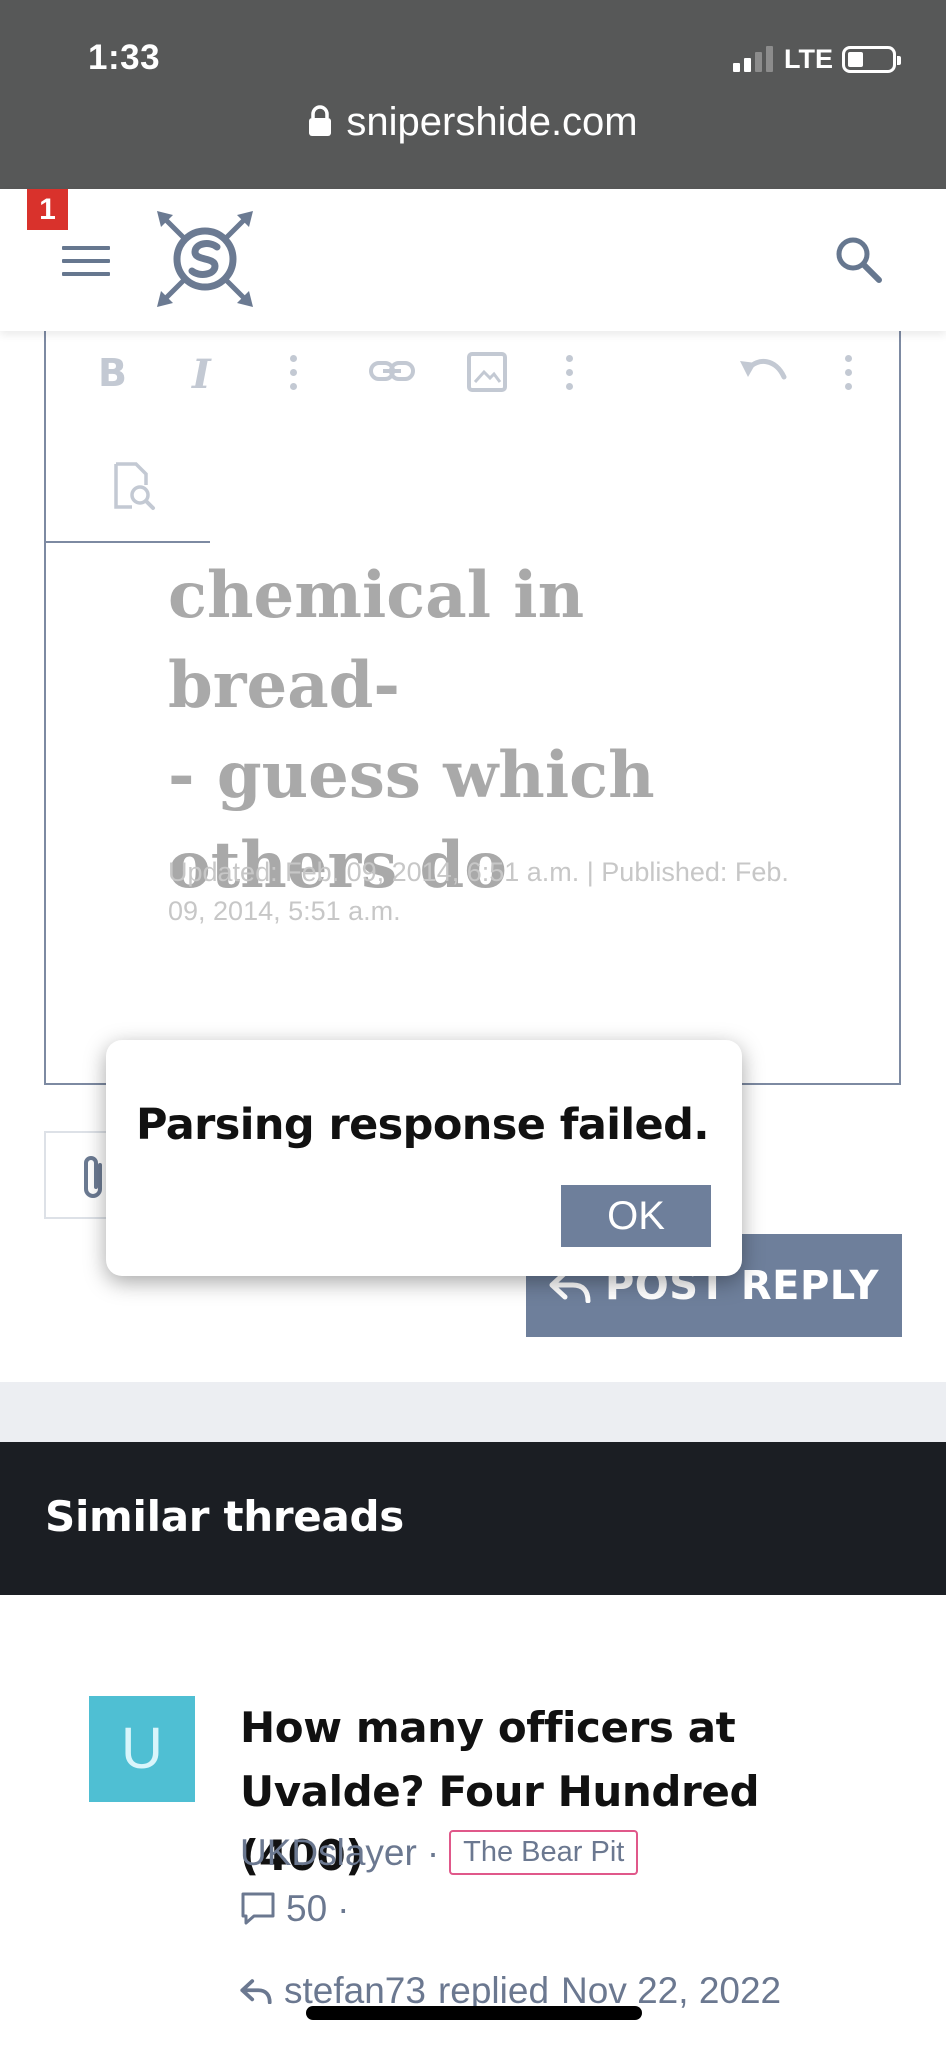  Describe the element at coordinates (473, 1518) in the screenshot. I see `similar-threads-header: Similar threads` at that location.